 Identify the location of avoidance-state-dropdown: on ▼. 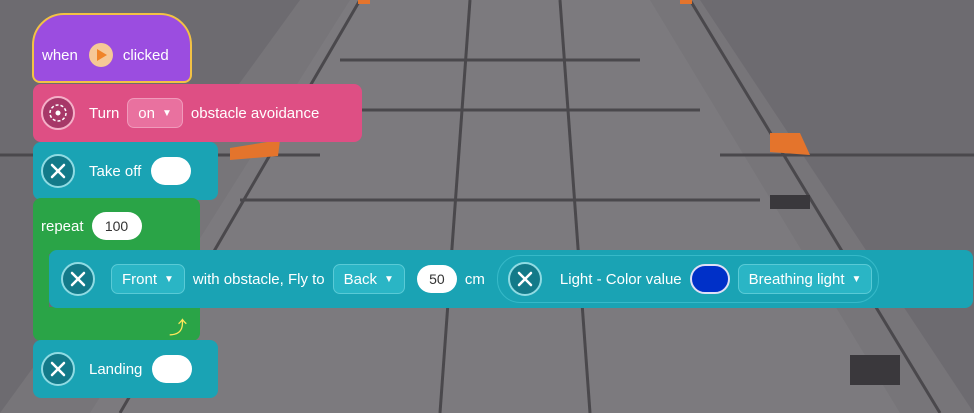
(155, 113).